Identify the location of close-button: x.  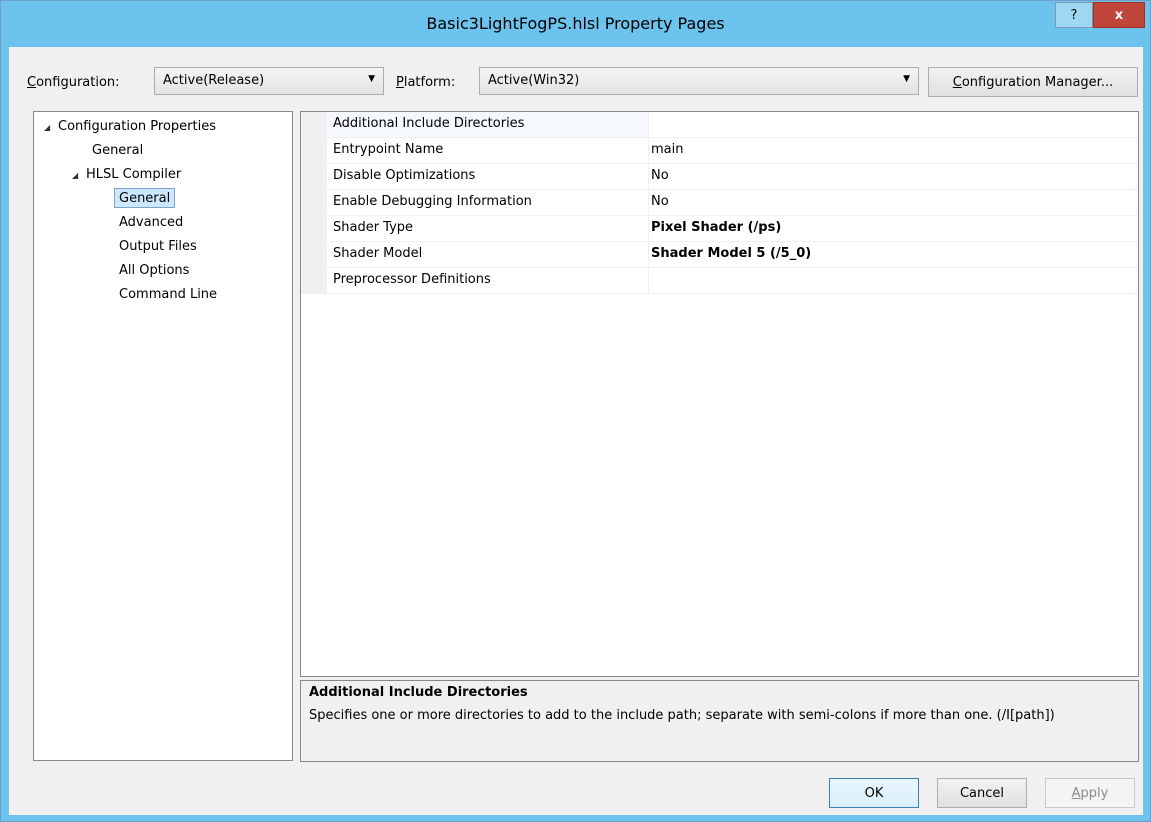
(1119, 15).